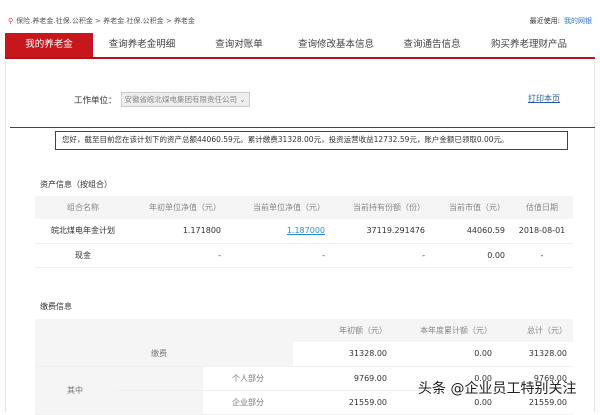 The width and height of the screenshot is (600, 415). I want to click on work-unit-value: 安徽省皖北煤电集团有限责任公司, so click(181, 99).